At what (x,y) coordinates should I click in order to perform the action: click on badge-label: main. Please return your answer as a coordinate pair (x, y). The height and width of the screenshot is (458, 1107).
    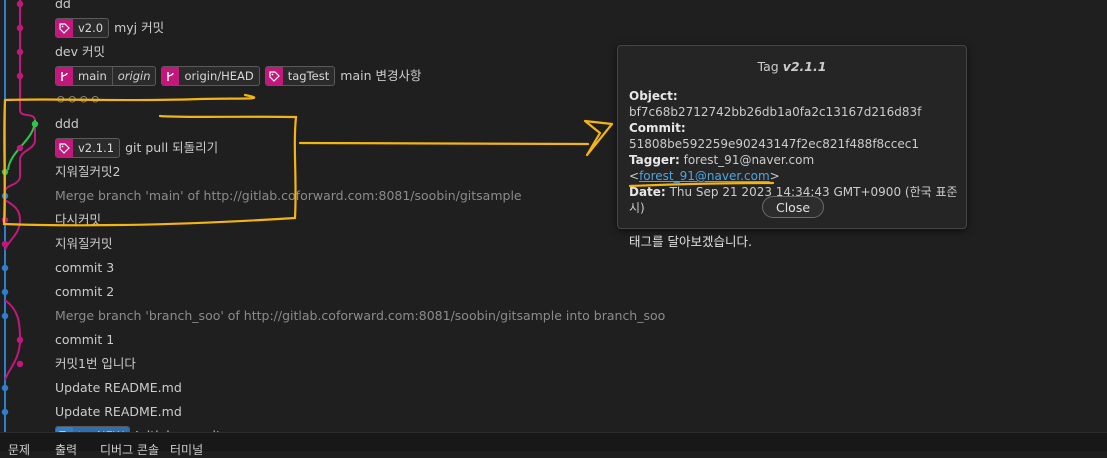
    Looking at the image, I should click on (92, 76).